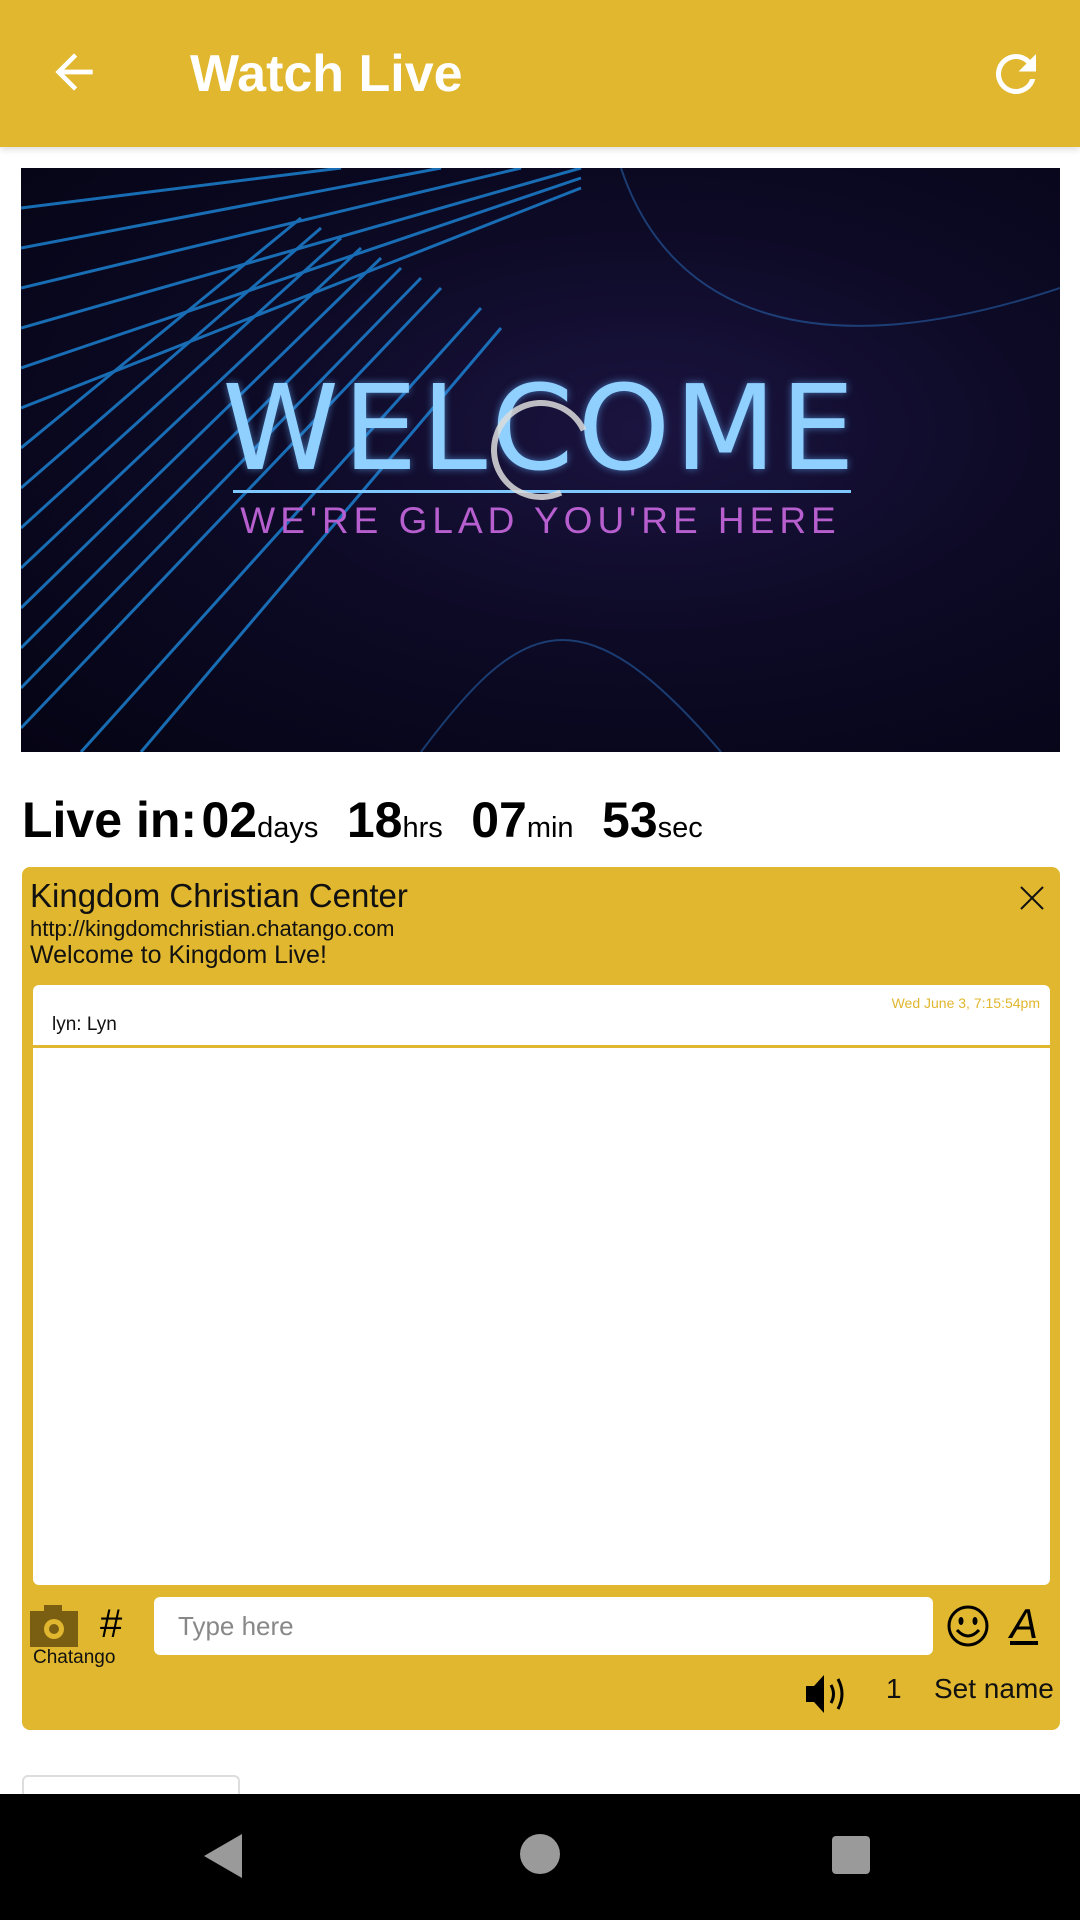 The width and height of the screenshot is (1080, 1920). I want to click on chatango-link: Chatango, so click(74, 1658).